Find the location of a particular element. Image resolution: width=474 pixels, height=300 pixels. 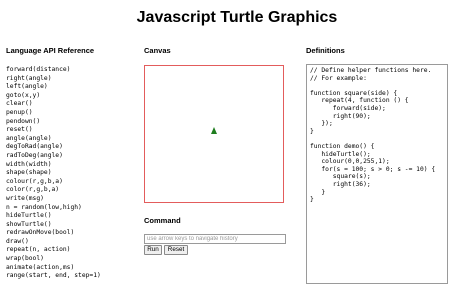

api-item: degToRad(angle) is located at coordinates (34, 147).